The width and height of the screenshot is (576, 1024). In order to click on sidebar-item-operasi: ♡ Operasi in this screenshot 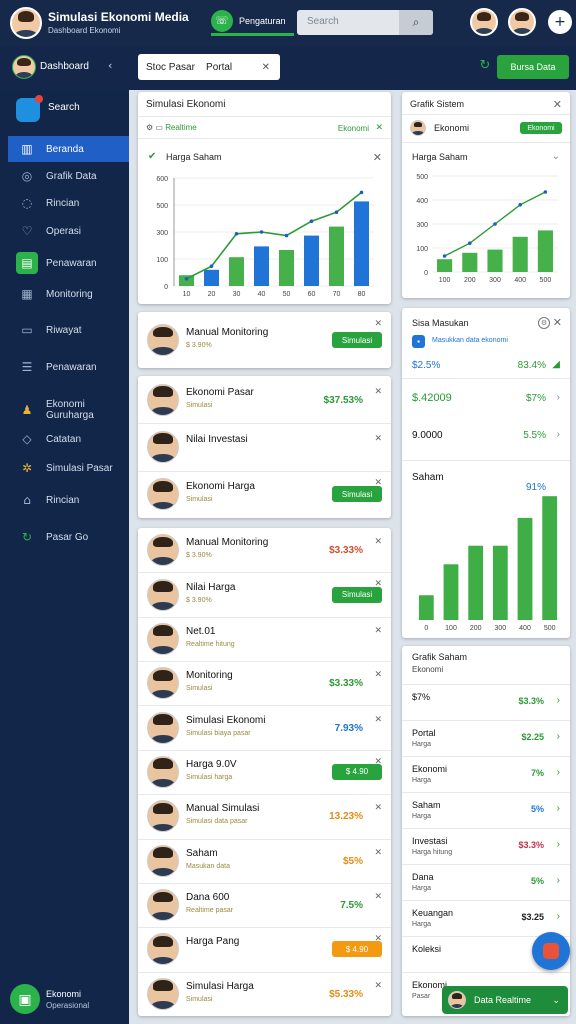, I will do `click(68, 231)`.